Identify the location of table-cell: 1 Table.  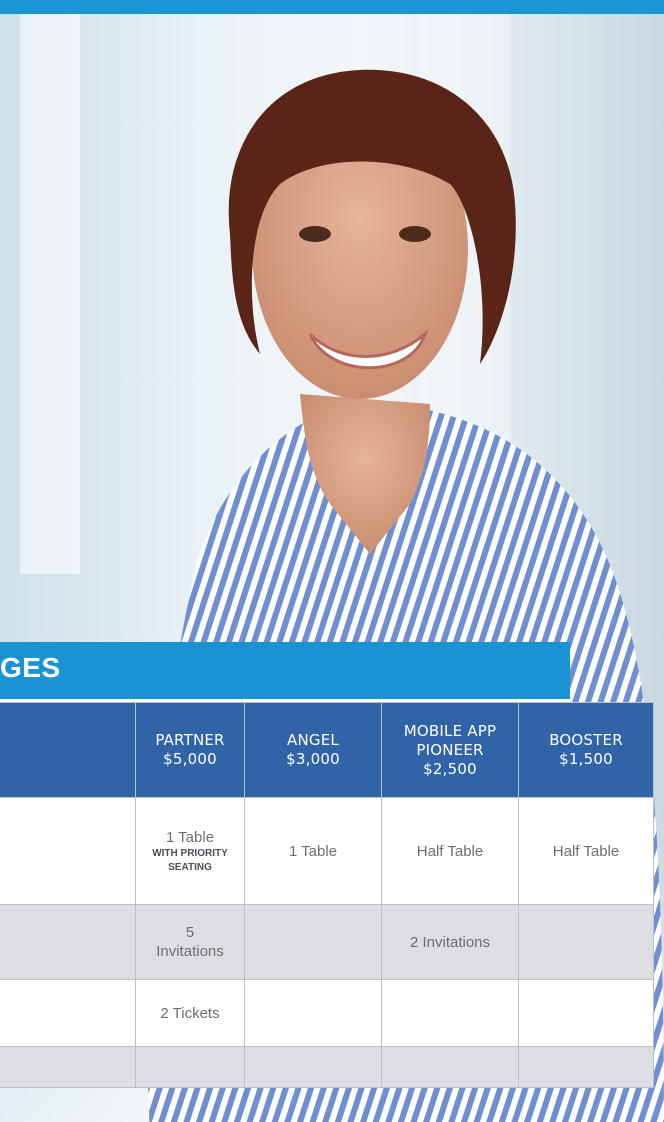
(313, 851).